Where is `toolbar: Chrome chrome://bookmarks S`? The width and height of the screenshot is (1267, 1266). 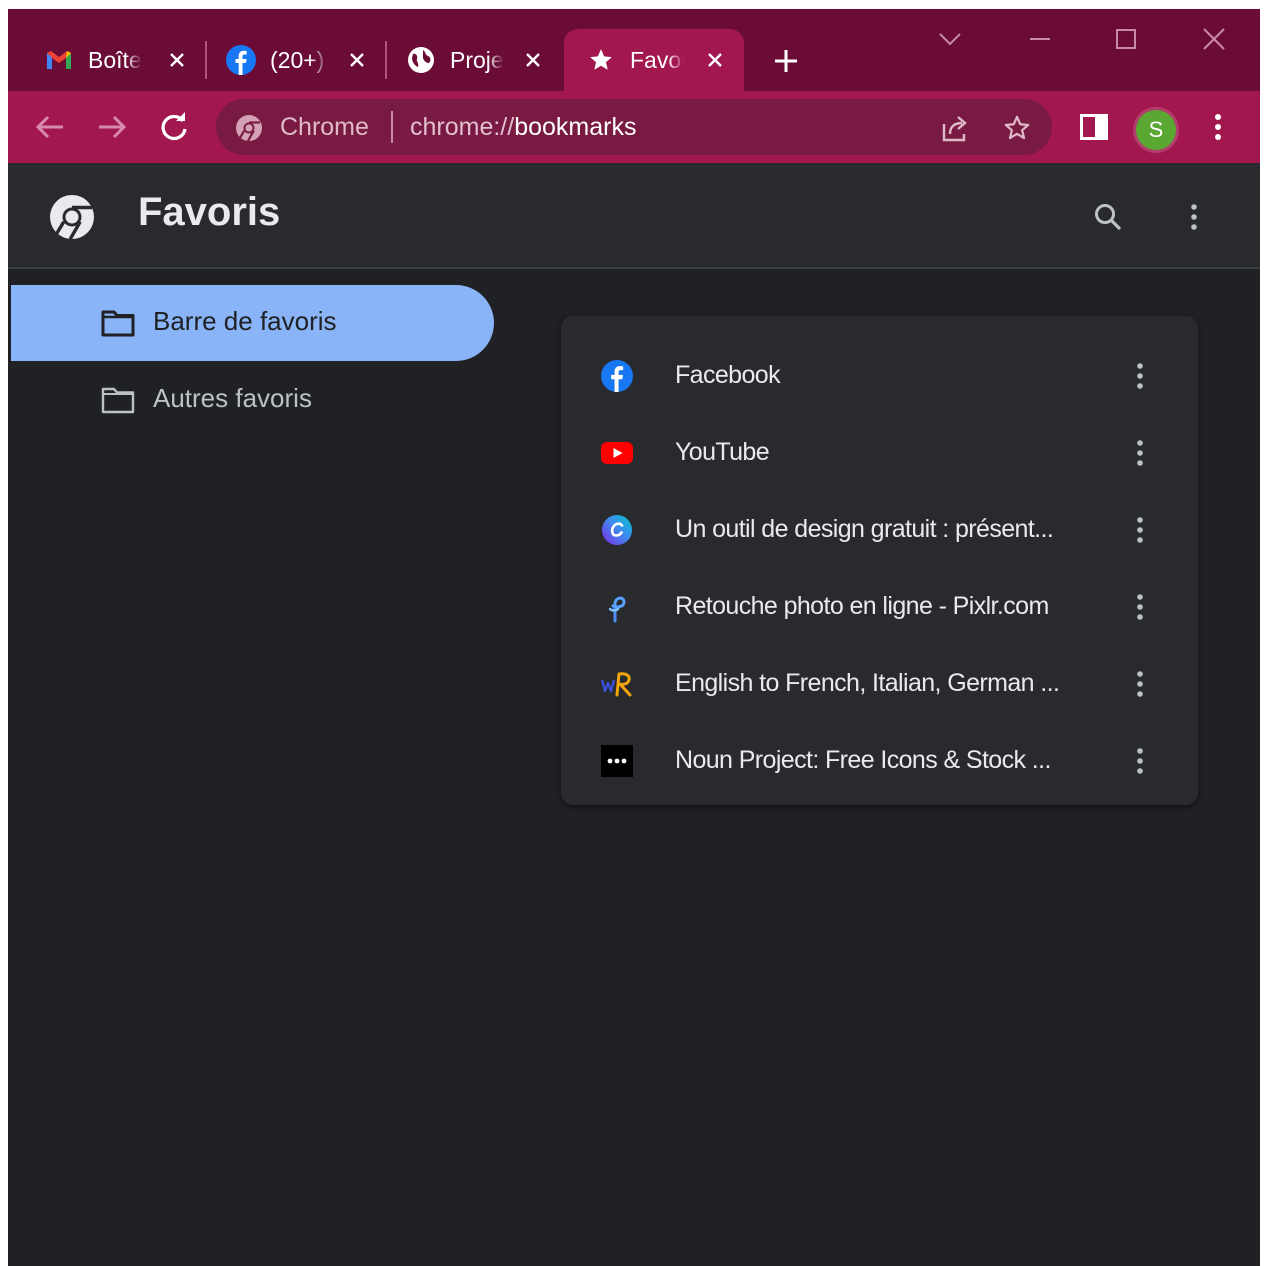 toolbar: Chrome chrome://bookmarks S is located at coordinates (634, 127).